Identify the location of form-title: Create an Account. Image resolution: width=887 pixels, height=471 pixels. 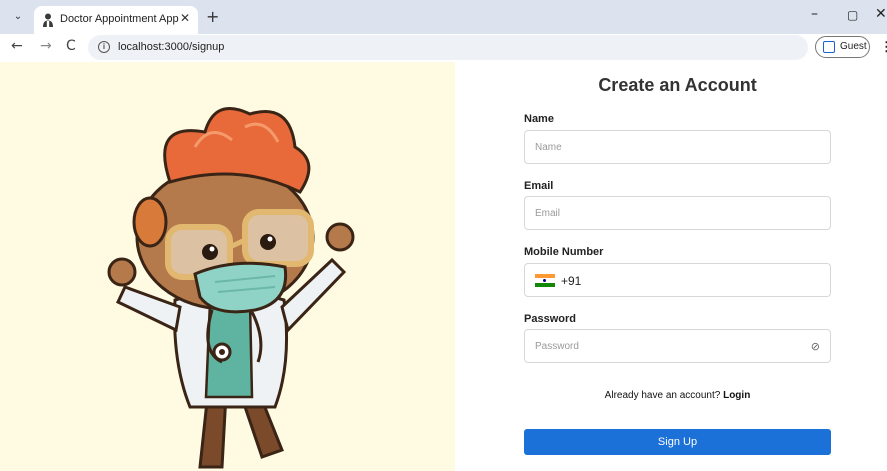
(677, 85).